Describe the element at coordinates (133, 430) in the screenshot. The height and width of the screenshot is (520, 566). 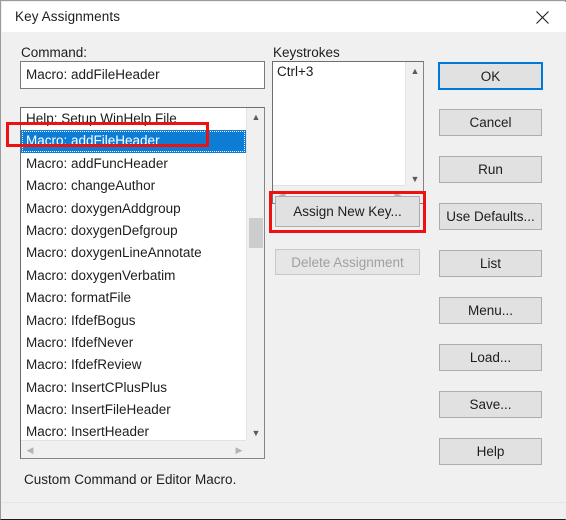
I see `command-list-item: Macro: InsertHeader` at that location.